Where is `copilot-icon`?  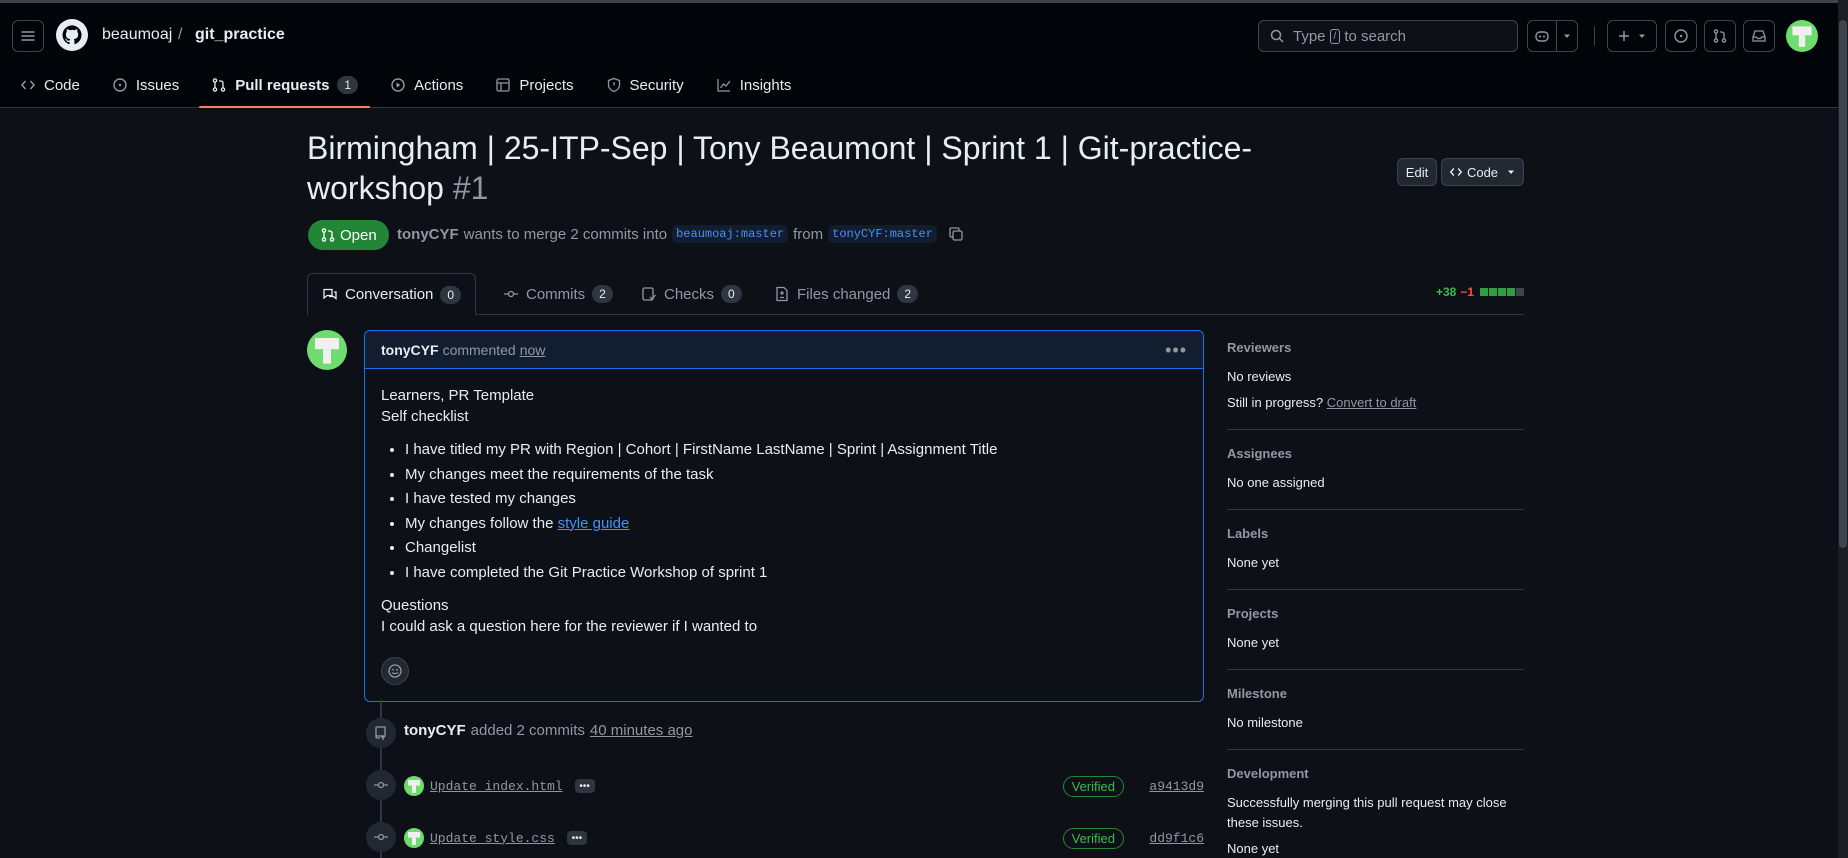 copilot-icon is located at coordinates (1542, 36).